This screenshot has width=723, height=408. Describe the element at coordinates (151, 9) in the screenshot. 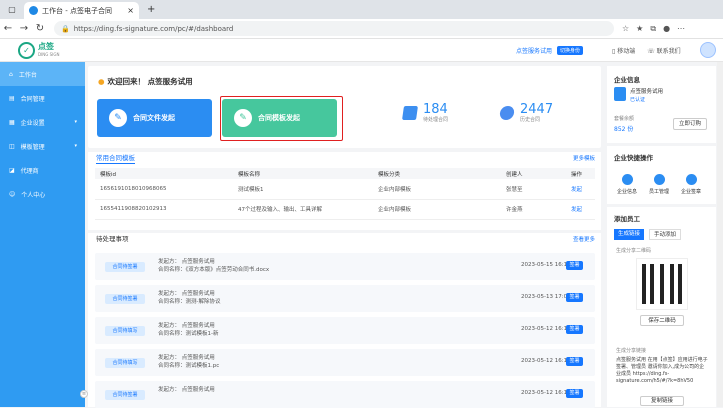

I see `new-tab-icon: +` at that location.